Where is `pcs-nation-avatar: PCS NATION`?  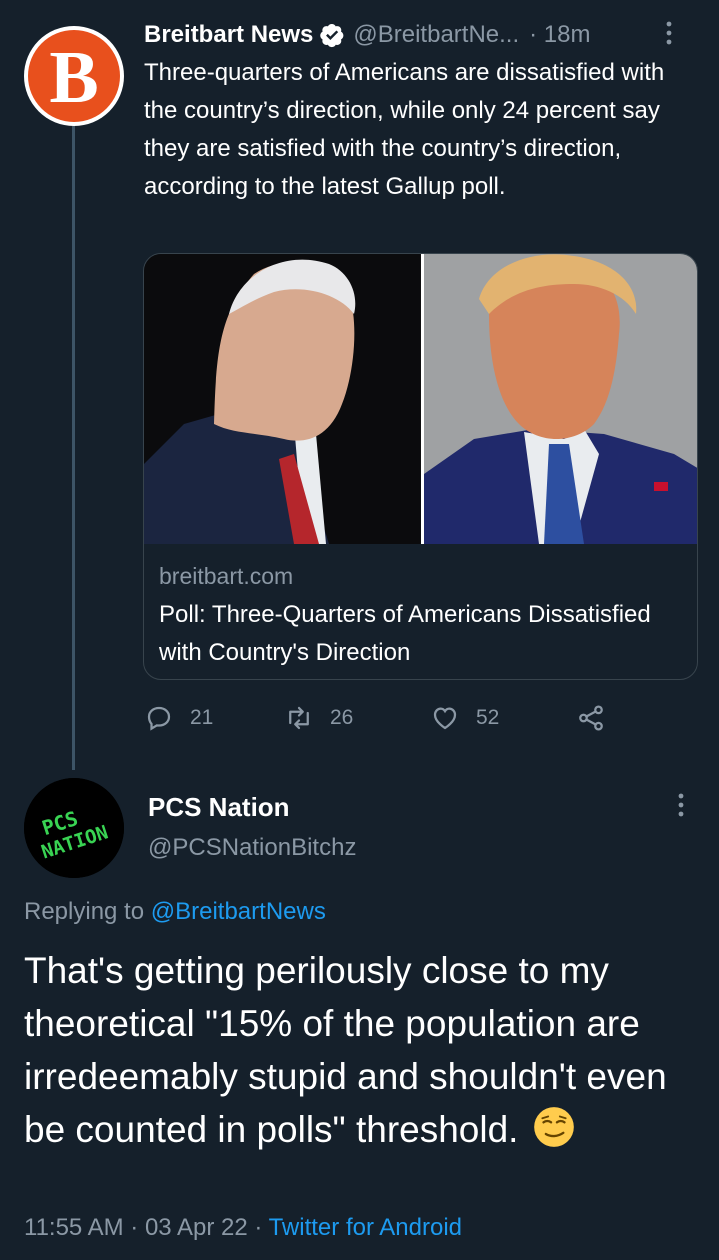 pcs-nation-avatar: PCS NATION is located at coordinates (74, 828).